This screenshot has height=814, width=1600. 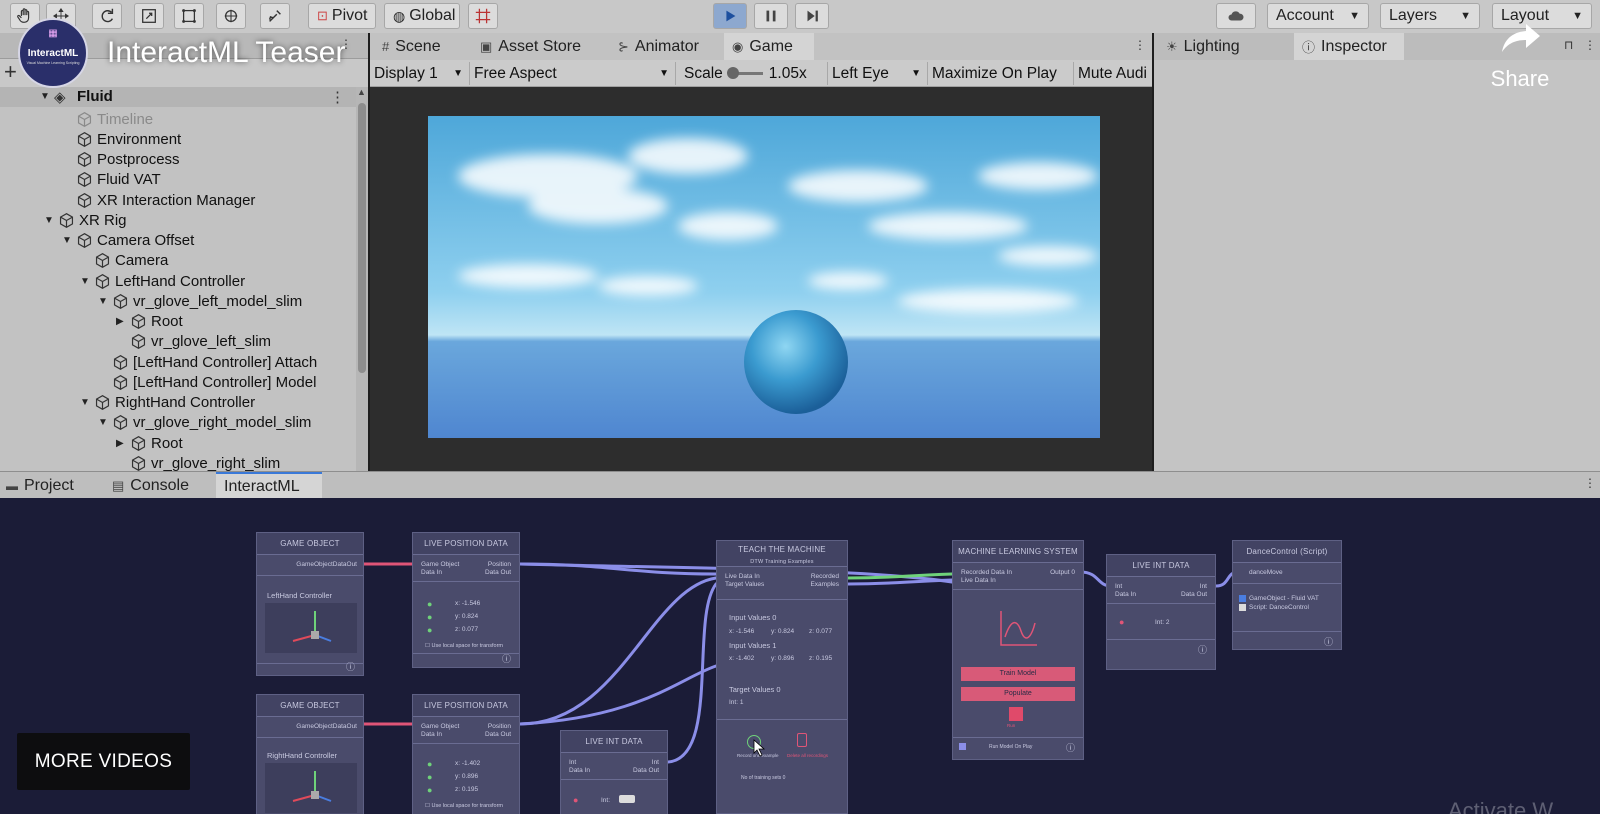 I want to click on hierarchy-item-label: LeftHand Controller, so click(x=180, y=281).